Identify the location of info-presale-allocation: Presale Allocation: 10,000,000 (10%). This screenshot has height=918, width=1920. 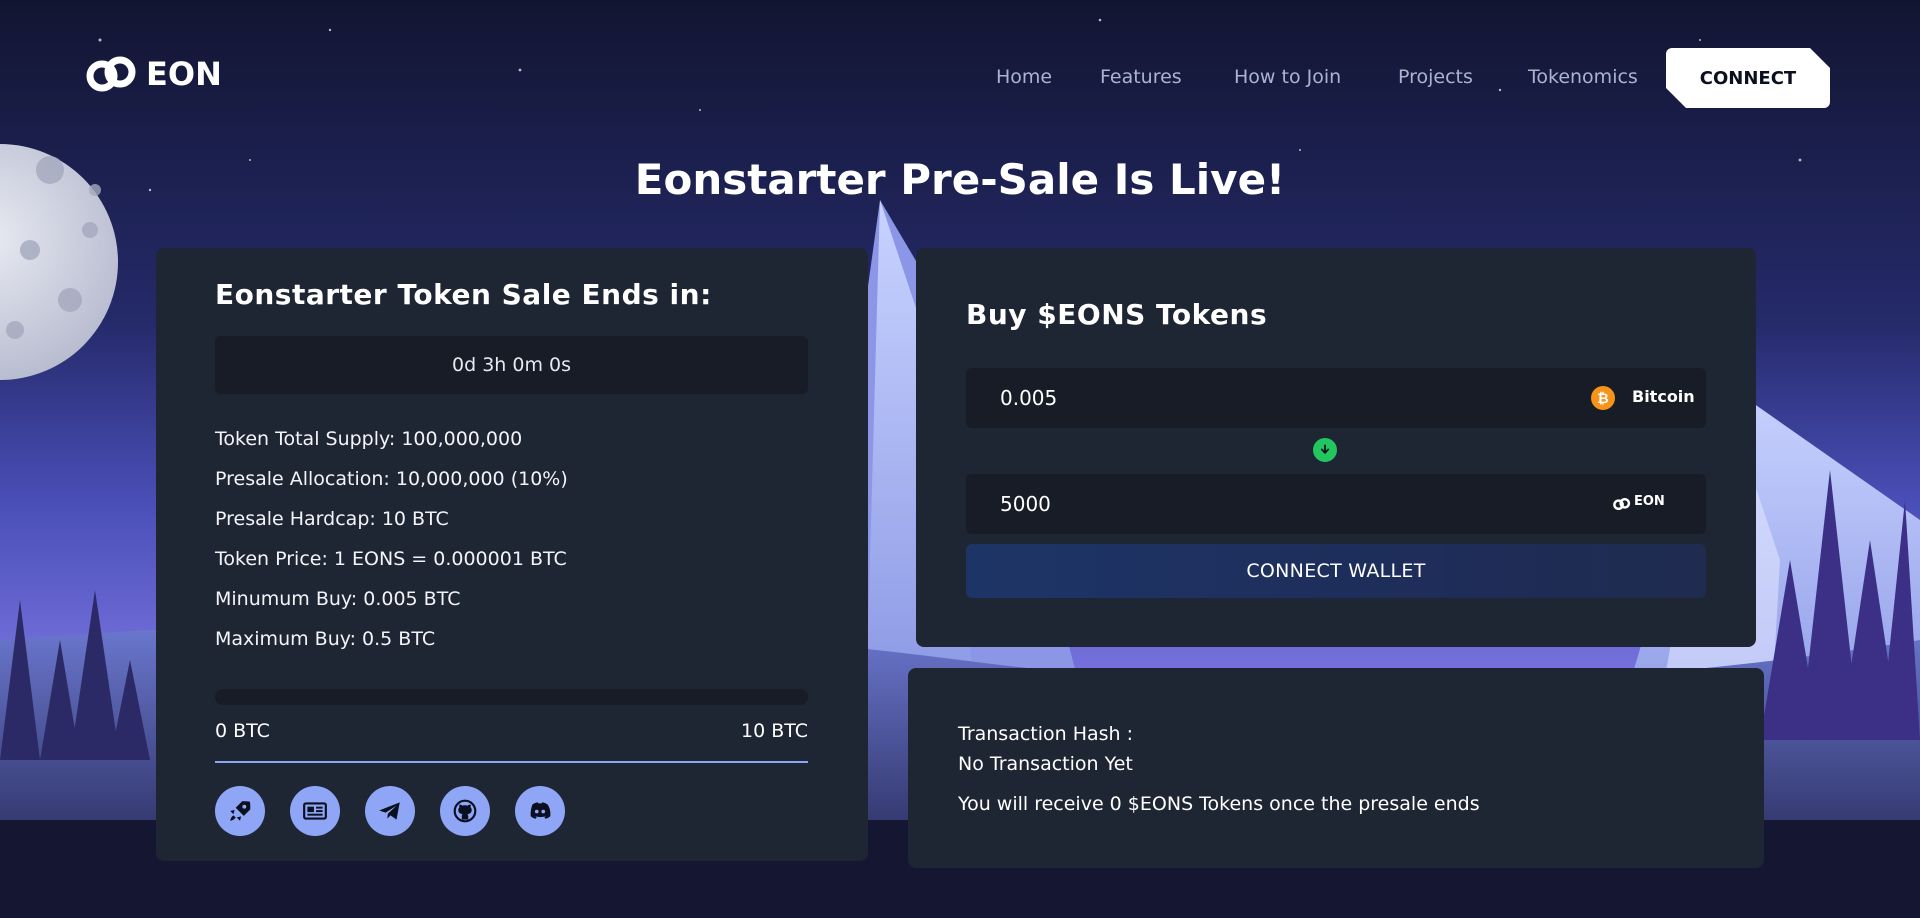
(391, 479).